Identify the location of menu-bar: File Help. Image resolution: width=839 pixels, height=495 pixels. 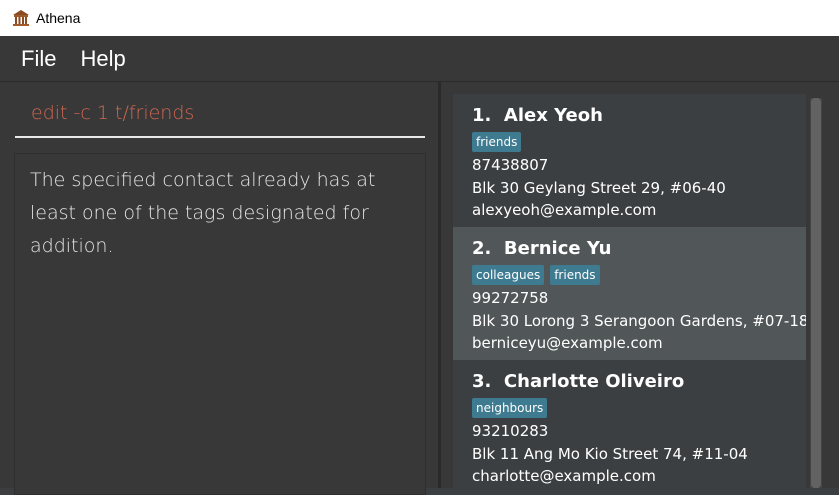
(419, 59).